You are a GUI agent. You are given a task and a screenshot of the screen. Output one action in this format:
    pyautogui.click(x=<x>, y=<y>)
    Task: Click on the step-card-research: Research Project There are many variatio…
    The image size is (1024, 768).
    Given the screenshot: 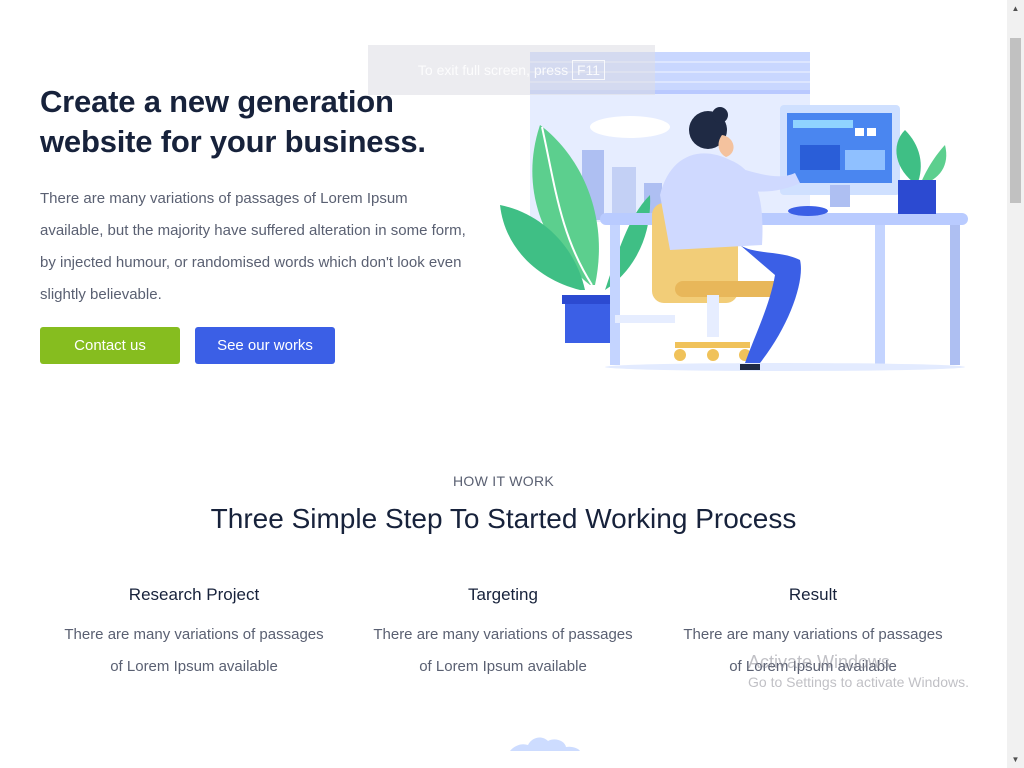 What is the action you would take?
    pyautogui.click(x=194, y=633)
    